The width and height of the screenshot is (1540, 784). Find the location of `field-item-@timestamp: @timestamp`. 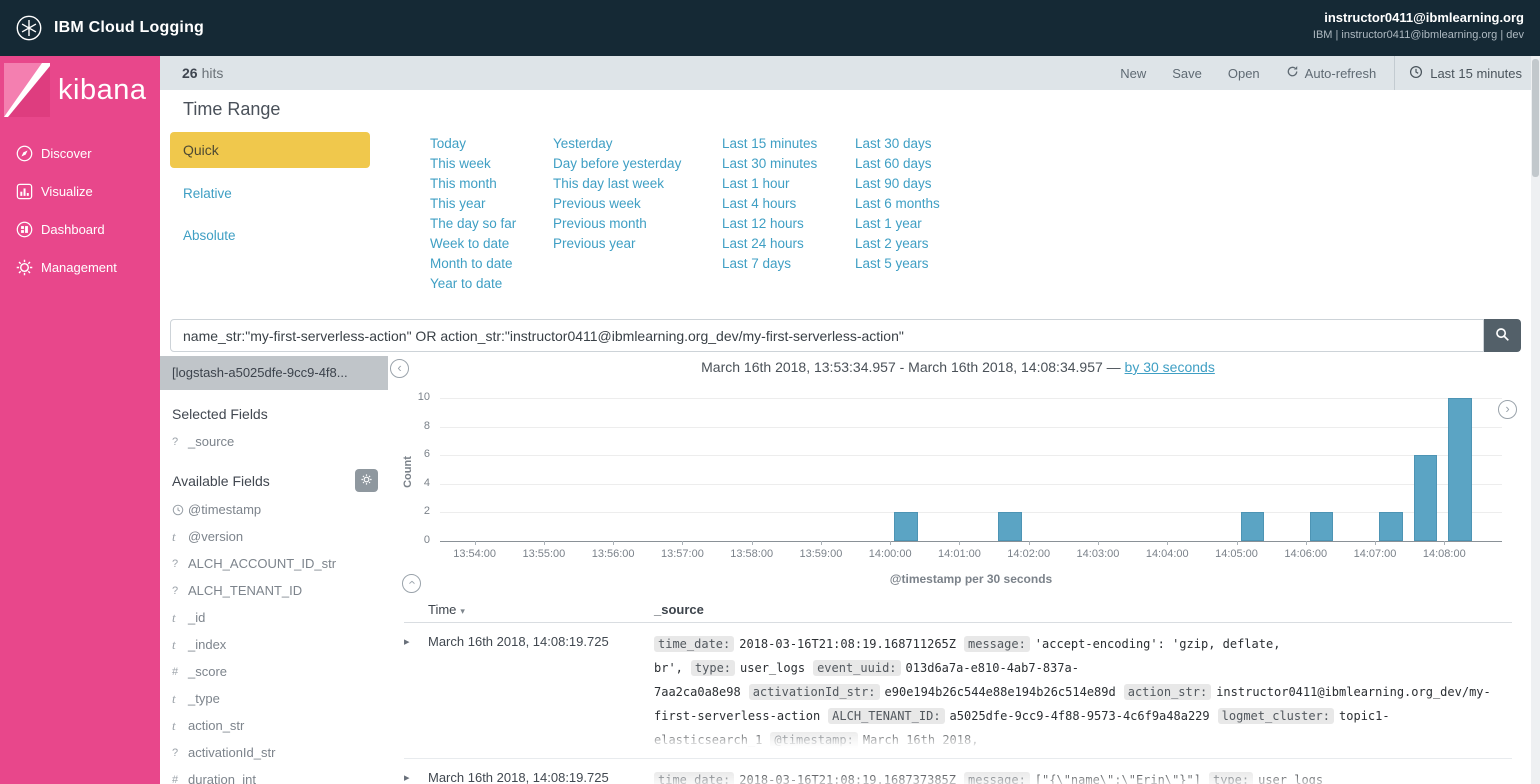

field-item-@timestamp: @timestamp is located at coordinates (274, 509).